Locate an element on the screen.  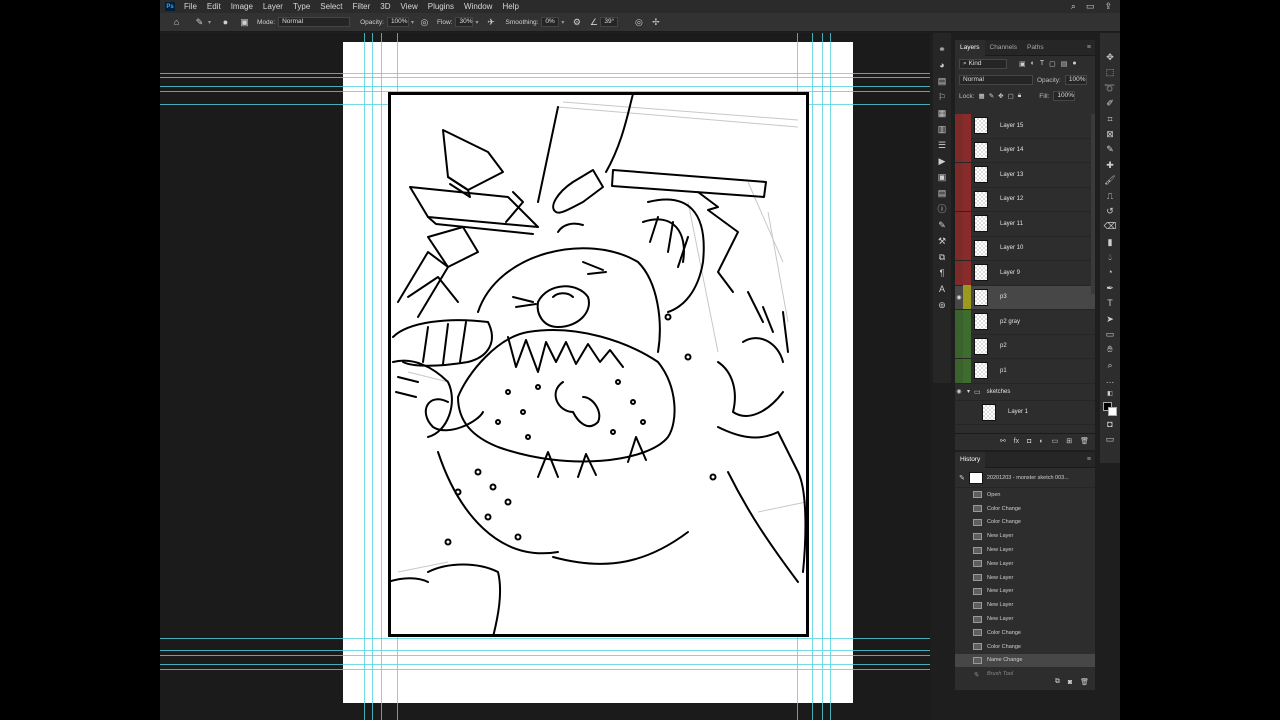
quick-select-tool-icon: ✐ is located at coordinates (1110, 103).